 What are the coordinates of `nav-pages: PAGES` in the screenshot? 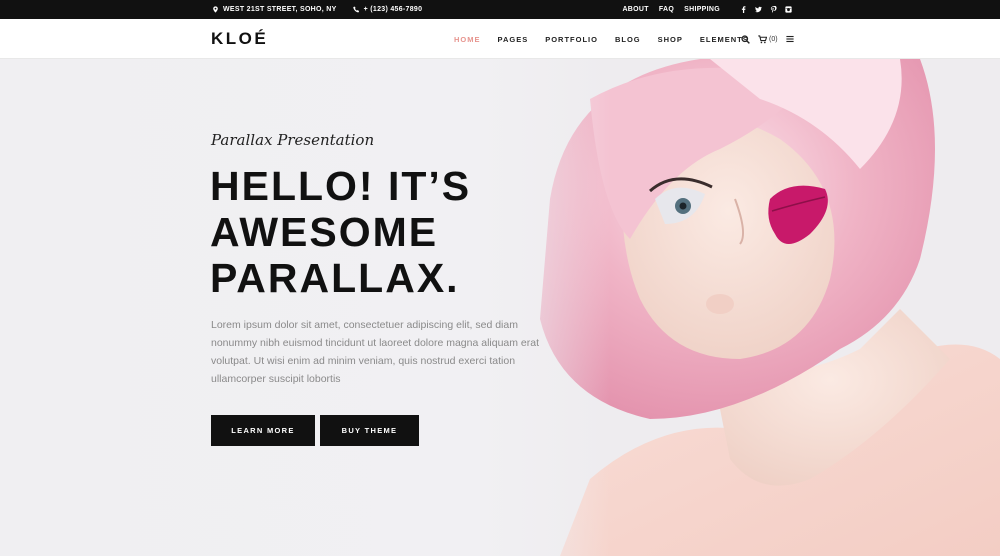 It's located at (513, 39).